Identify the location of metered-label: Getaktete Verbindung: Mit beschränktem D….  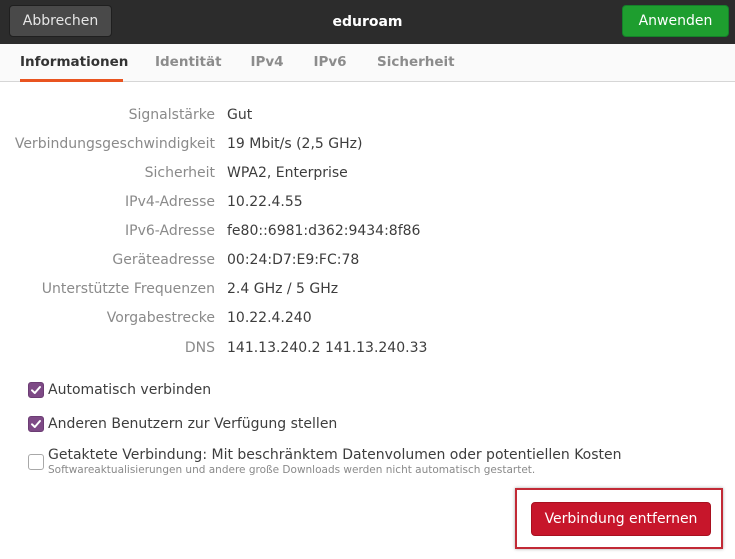
(335, 455).